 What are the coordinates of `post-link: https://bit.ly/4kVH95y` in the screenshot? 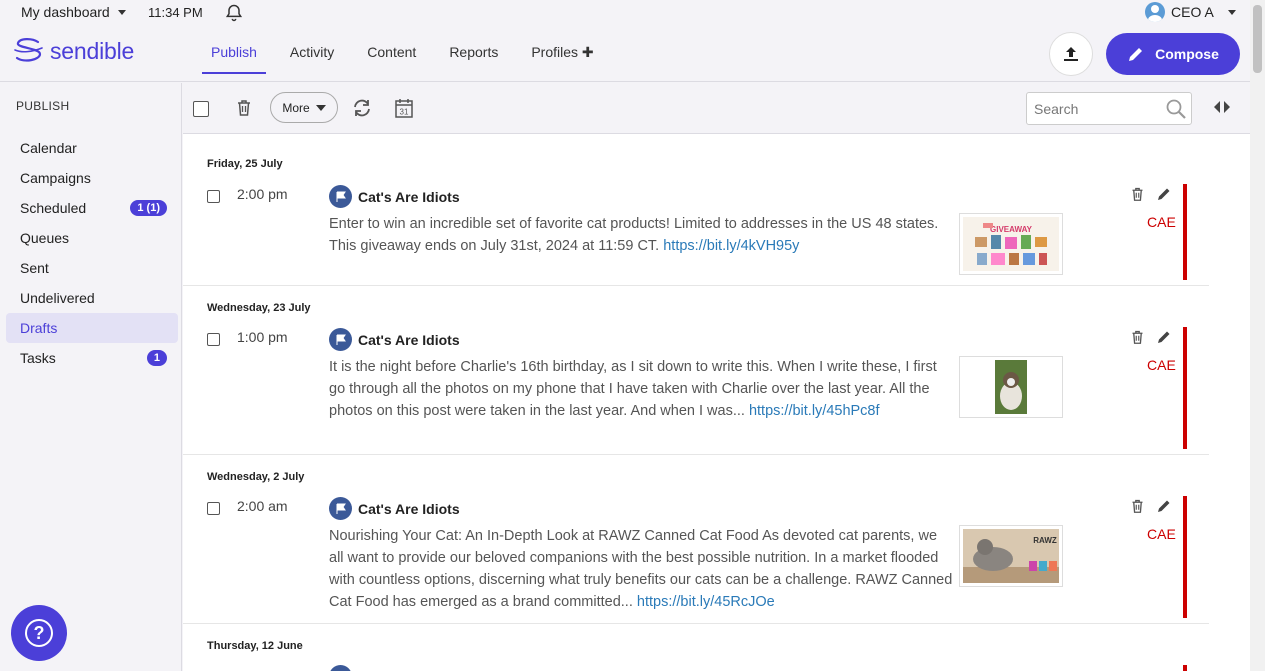 It's located at (731, 246).